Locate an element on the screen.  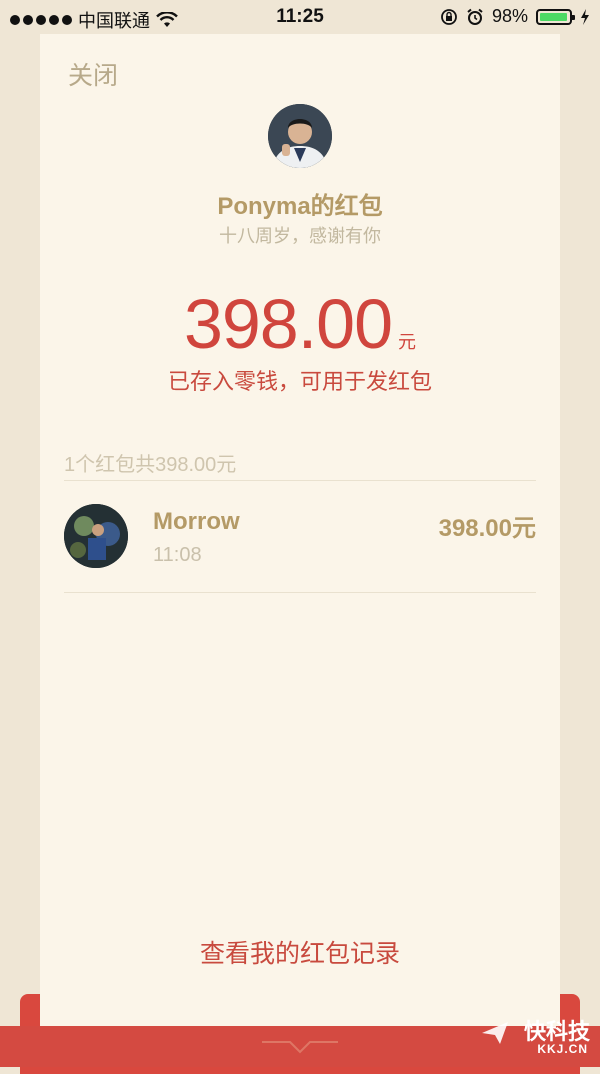
deposit-note: 已存入零钱，可用于发红包 is located at coordinates (300, 380).